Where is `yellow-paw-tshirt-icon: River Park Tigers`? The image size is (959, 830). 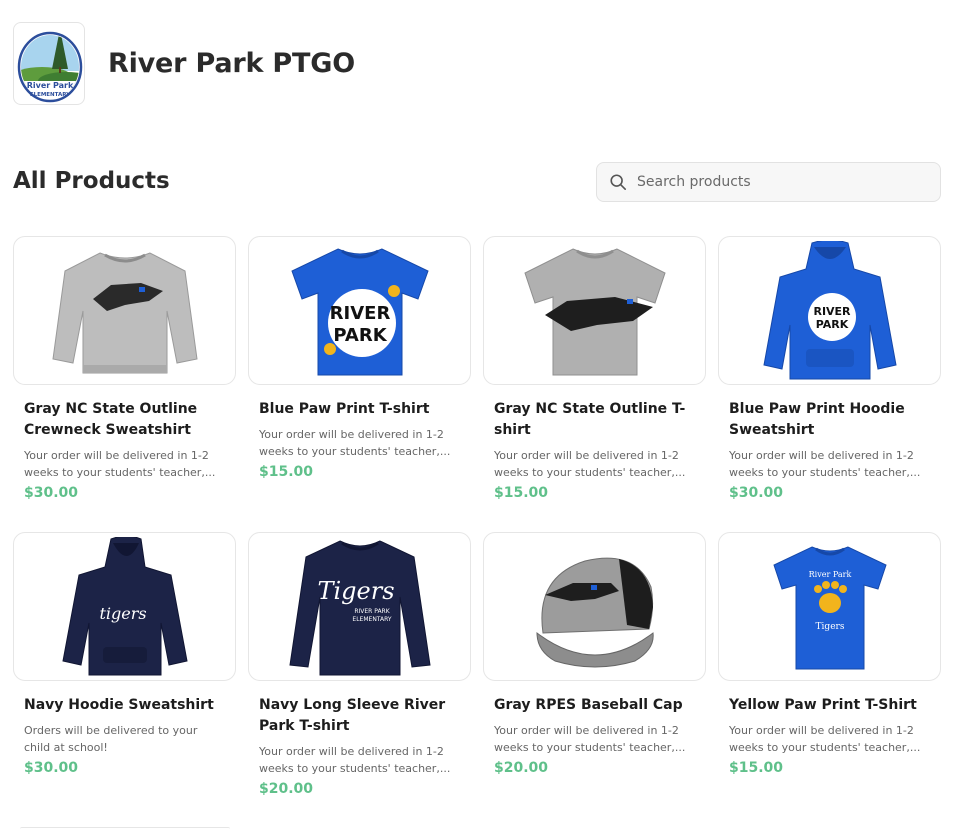 yellow-paw-tshirt-icon: River Park Tigers is located at coordinates (829, 607).